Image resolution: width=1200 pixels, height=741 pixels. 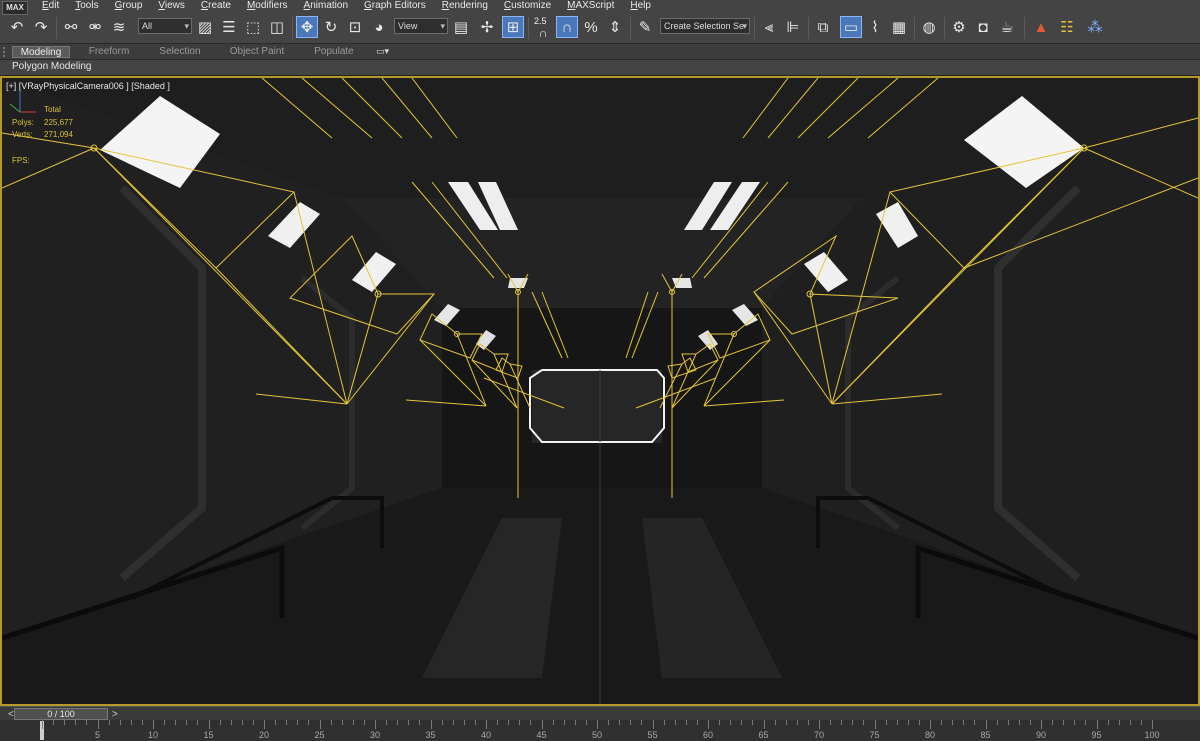 What do you see at coordinates (1007, 27) in the screenshot?
I see `render-production-icon: ☕` at bounding box center [1007, 27].